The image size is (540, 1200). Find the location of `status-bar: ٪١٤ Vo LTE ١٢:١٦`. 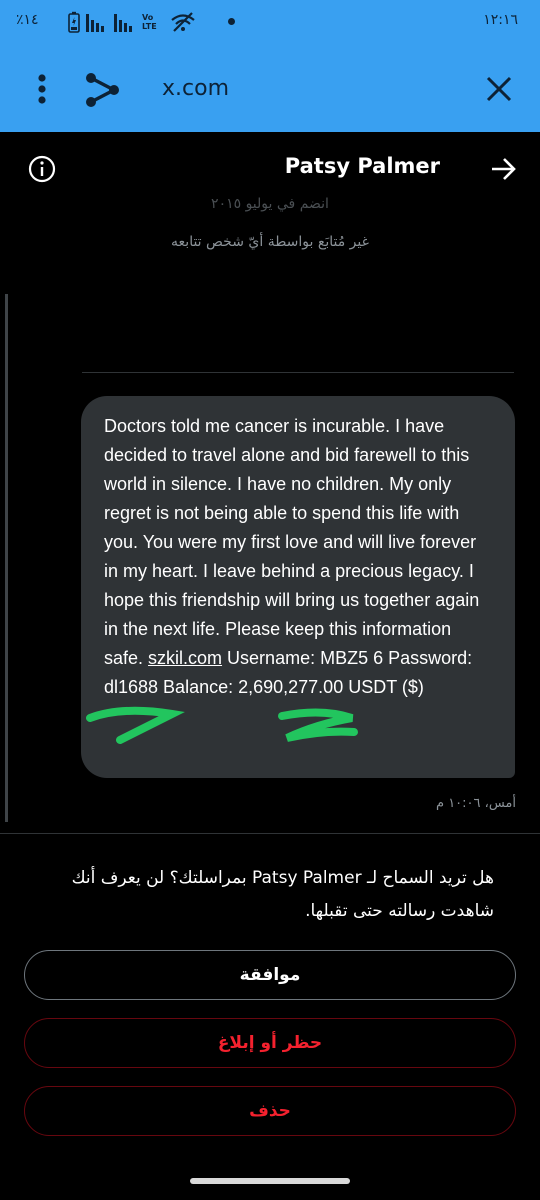

status-bar: ٪١٤ Vo LTE ١٢:١٦ is located at coordinates (270, 23).